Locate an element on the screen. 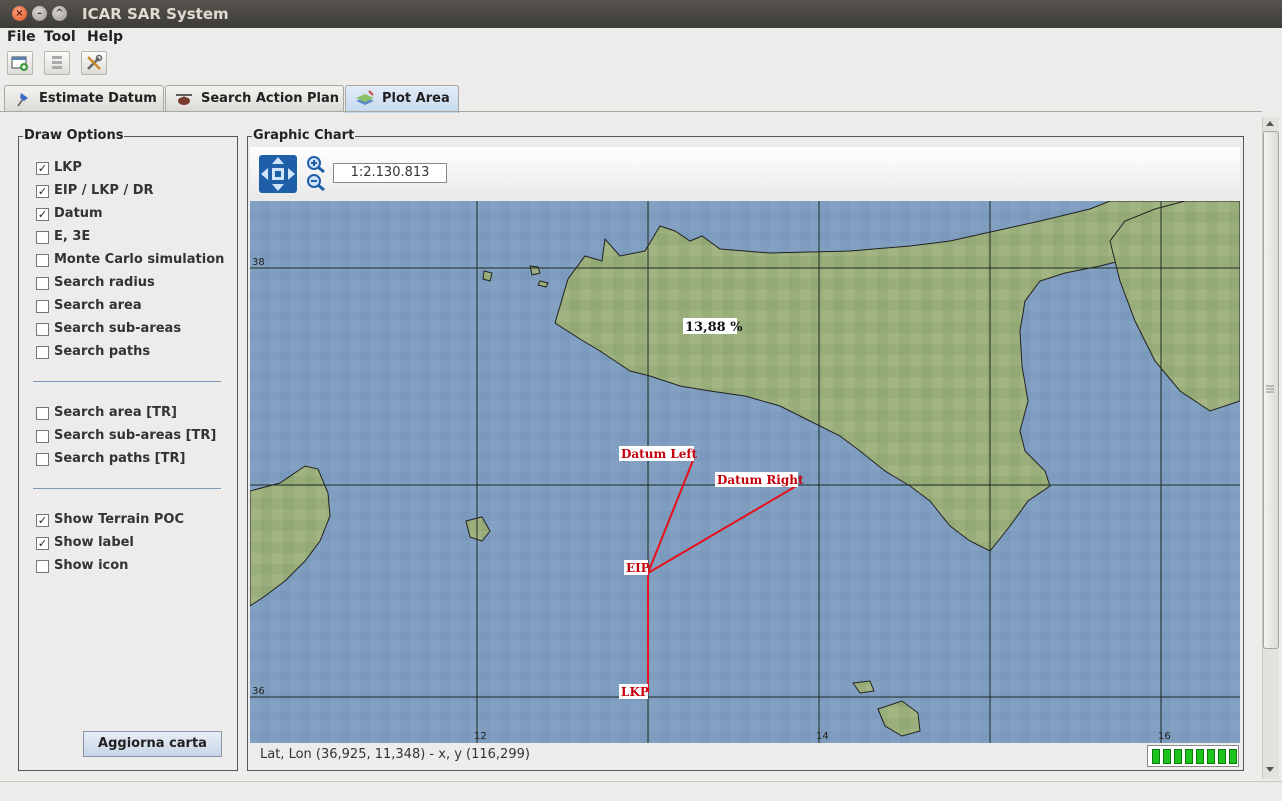 The width and height of the screenshot is (1282, 801). checkbox-monte-carlo-simulation: Monte Carlo simulation is located at coordinates (146, 260).